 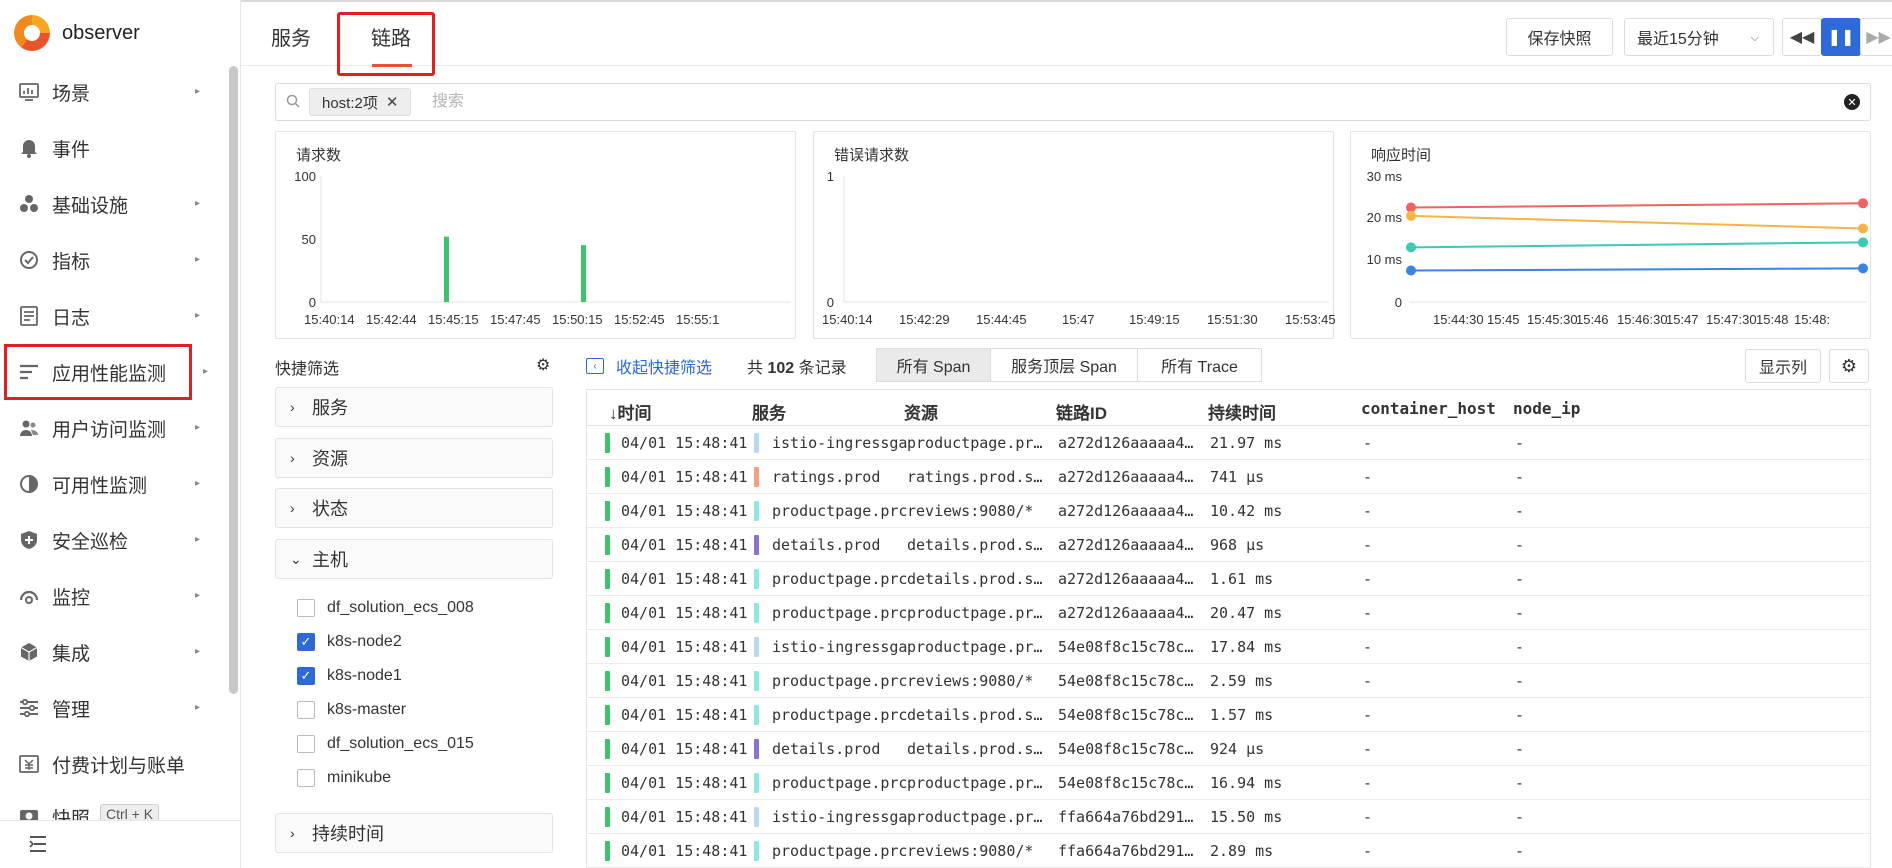 What do you see at coordinates (114, 484) in the screenshot?
I see `sidebar-item-availability: 可用性监测 ▸` at bounding box center [114, 484].